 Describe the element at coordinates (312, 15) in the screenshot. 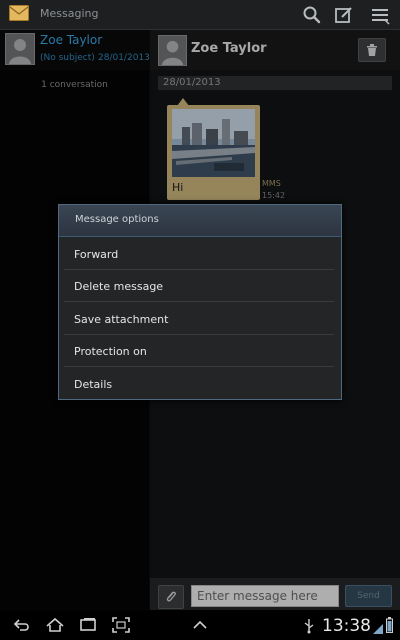

I see `search-icon` at that location.